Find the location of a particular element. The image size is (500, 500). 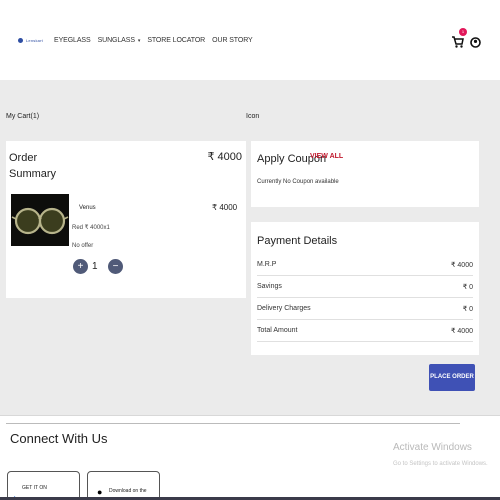

chevron-down-icon: ▾ is located at coordinates (139, 41).